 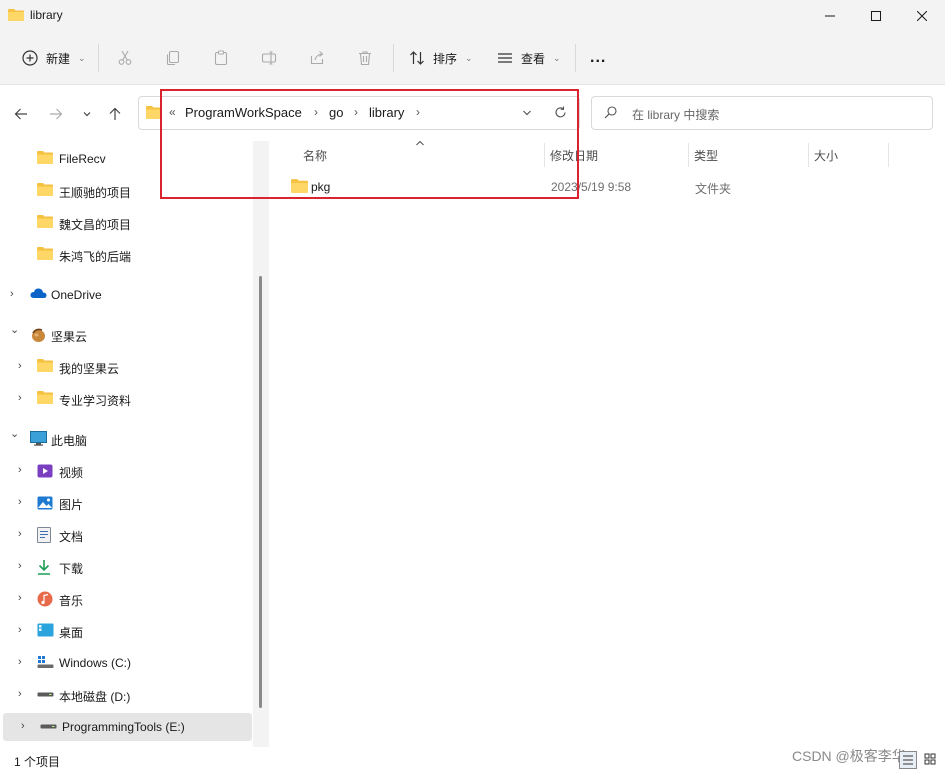 I want to click on recent-locations-button, so click(x=87, y=114).